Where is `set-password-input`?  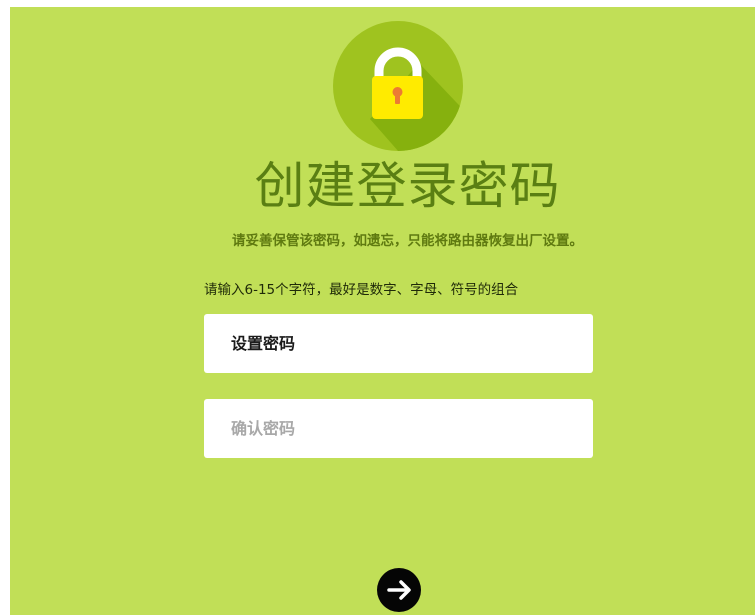 set-password-input is located at coordinates (398, 343).